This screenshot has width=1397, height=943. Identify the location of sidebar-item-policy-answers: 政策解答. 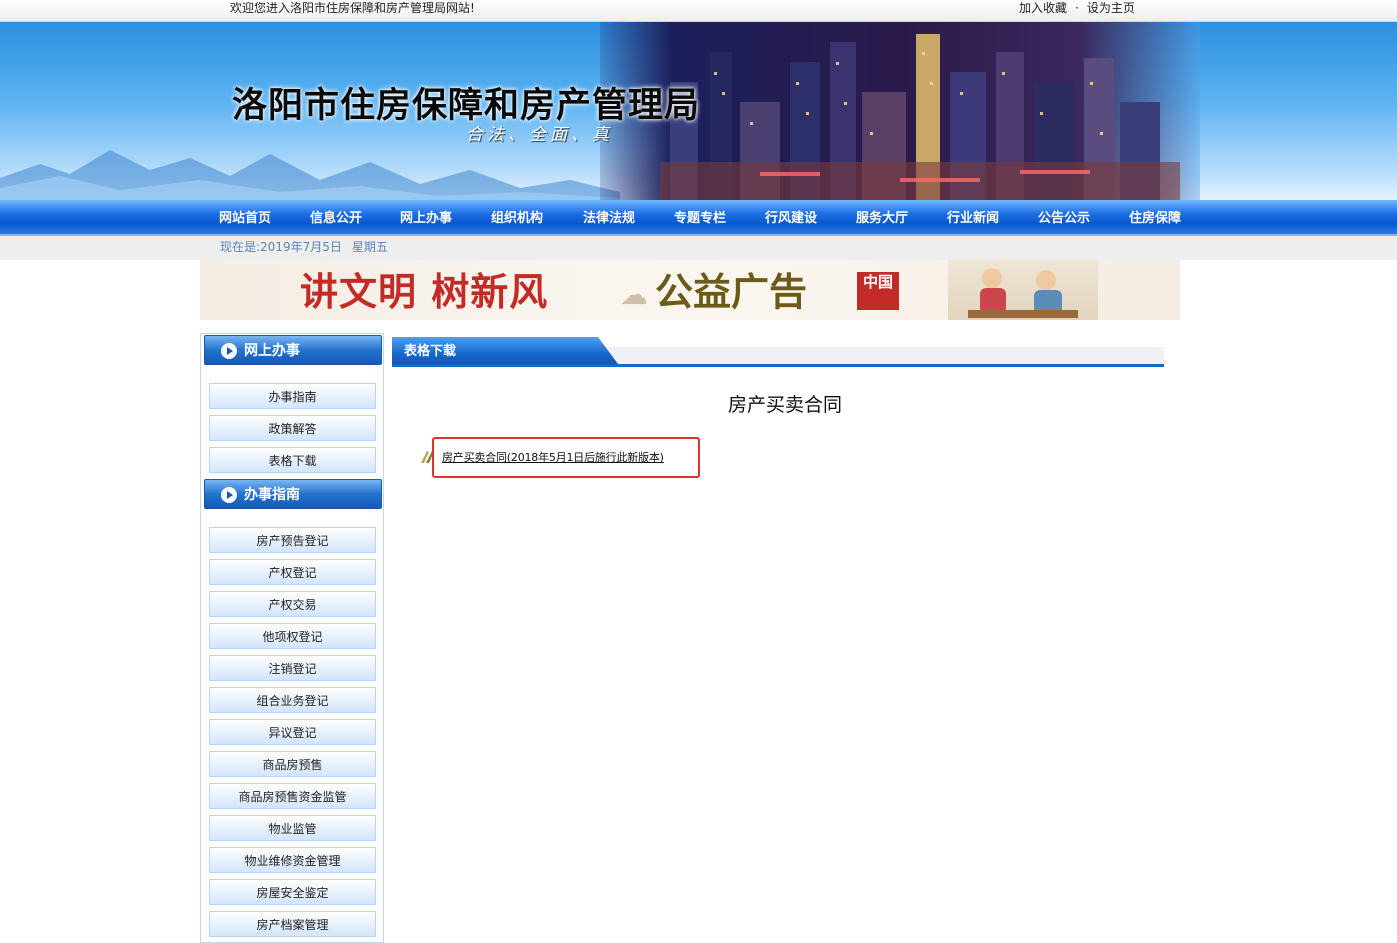
(292, 428).